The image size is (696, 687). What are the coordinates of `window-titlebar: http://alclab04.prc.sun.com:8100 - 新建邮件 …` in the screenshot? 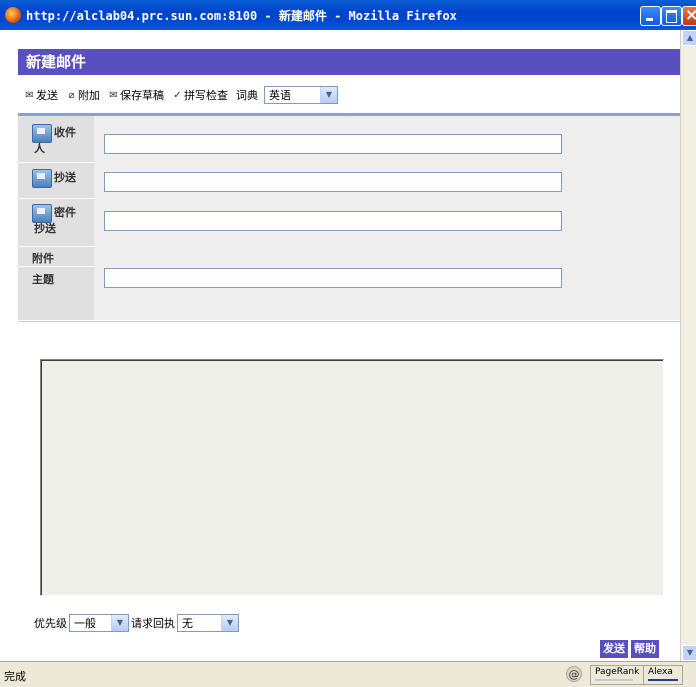 It's located at (348, 15).